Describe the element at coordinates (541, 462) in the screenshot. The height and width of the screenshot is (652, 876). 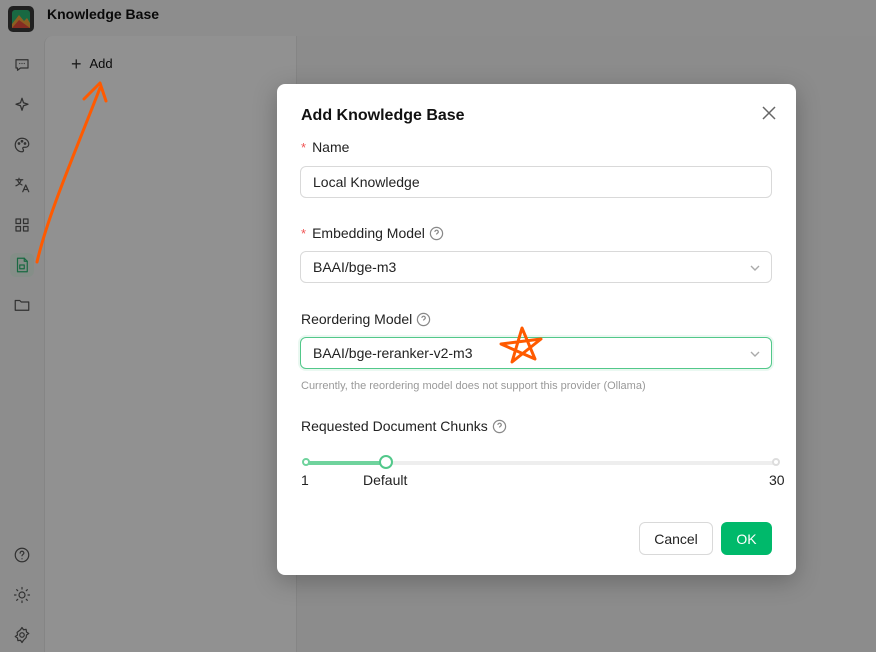
I see `document-chunks-slider` at that location.